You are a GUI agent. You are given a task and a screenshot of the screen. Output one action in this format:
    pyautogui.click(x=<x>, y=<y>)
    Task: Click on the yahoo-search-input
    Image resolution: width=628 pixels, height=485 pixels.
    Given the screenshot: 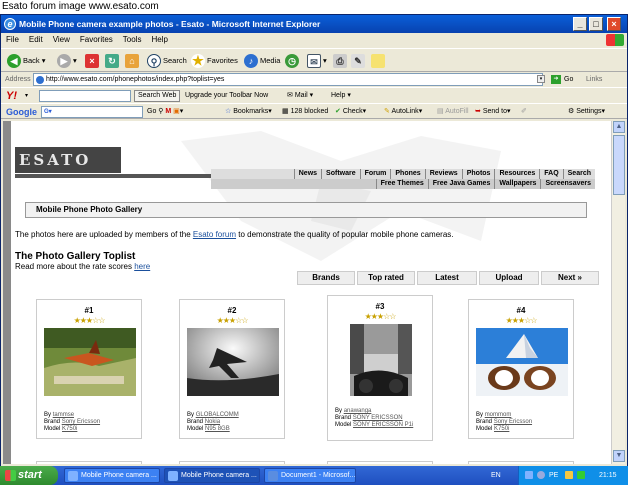 What is the action you would take?
    pyautogui.click(x=85, y=96)
    